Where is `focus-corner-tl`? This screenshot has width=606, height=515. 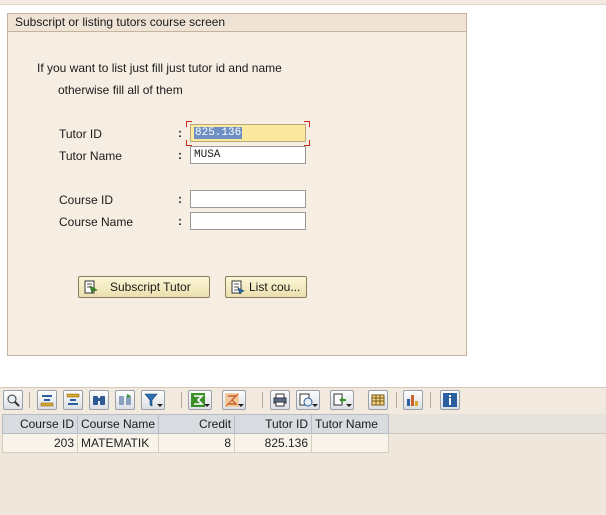
focus-corner-tl is located at coordinates (189, 124).